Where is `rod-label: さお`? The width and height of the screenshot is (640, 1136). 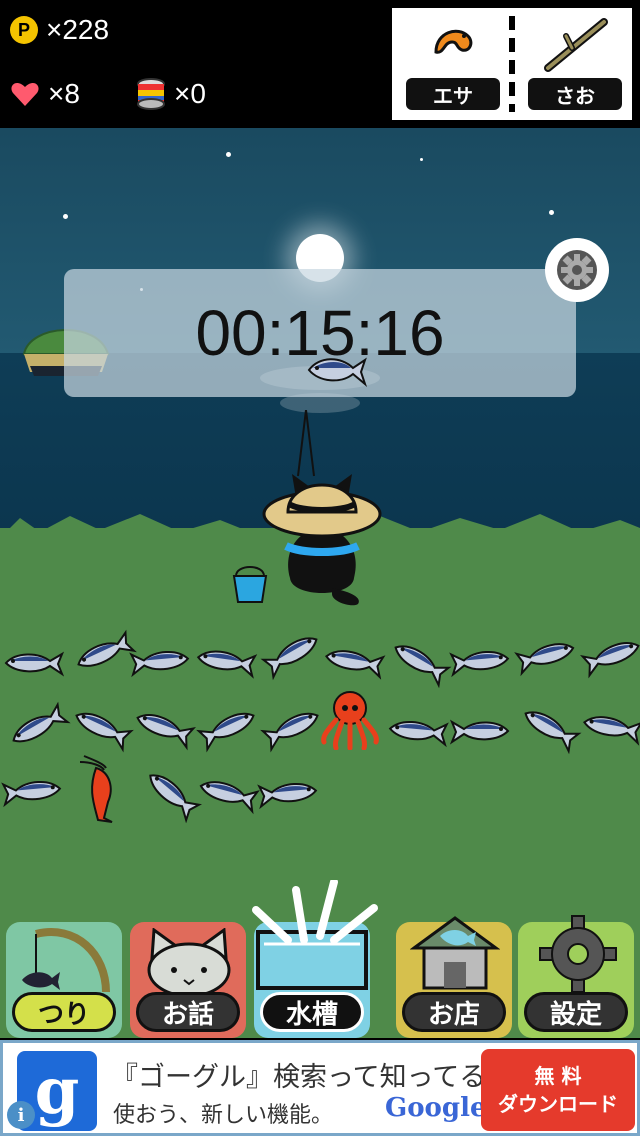
rod-label: さお is located at coordinates (575, 94).